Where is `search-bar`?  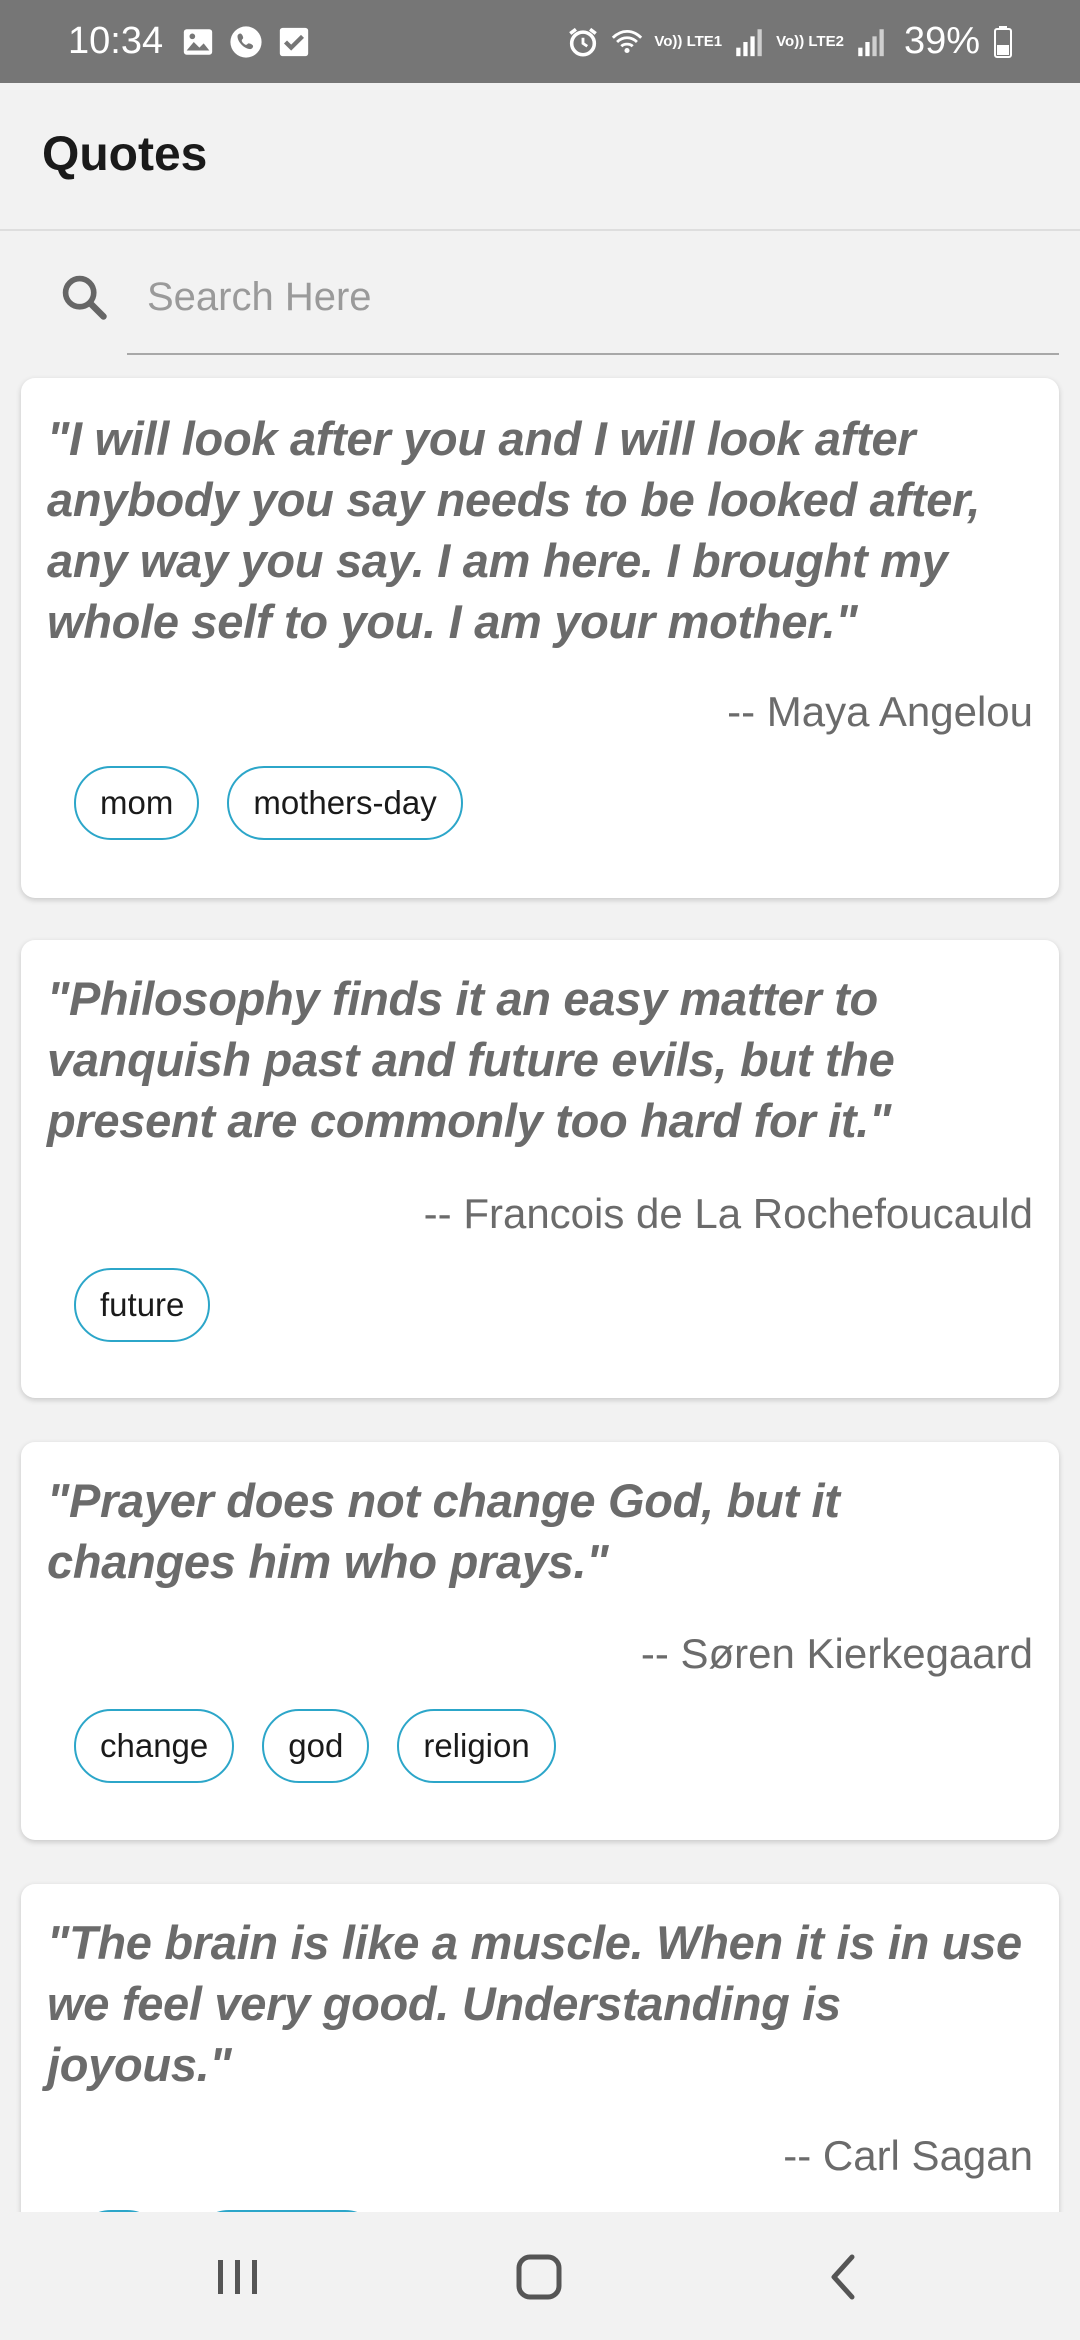 search-bar is located at coordinates (540, 293).